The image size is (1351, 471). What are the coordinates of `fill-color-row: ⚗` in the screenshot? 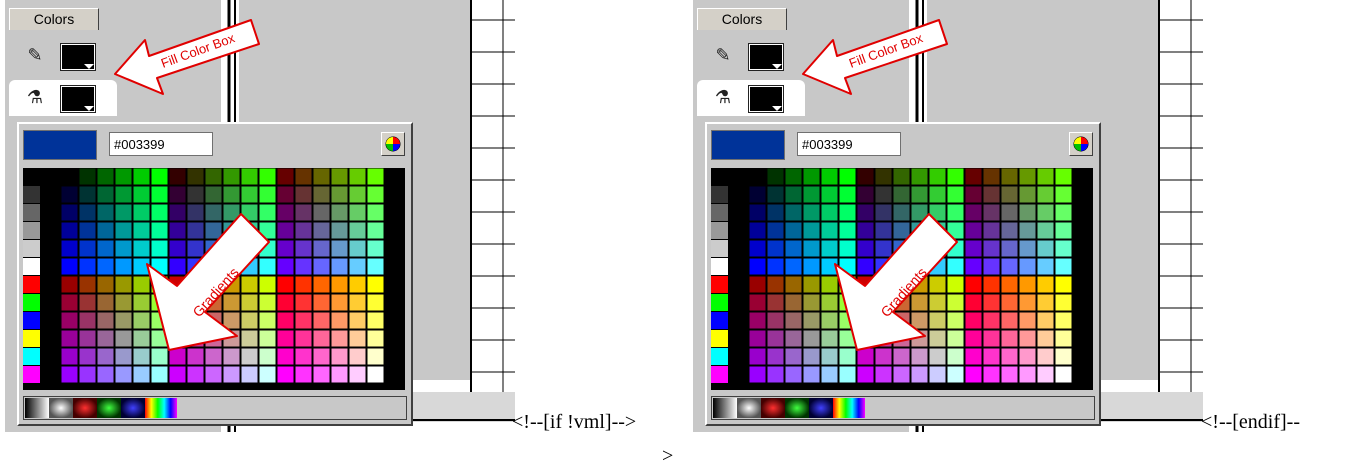 It's located at (751, 98).